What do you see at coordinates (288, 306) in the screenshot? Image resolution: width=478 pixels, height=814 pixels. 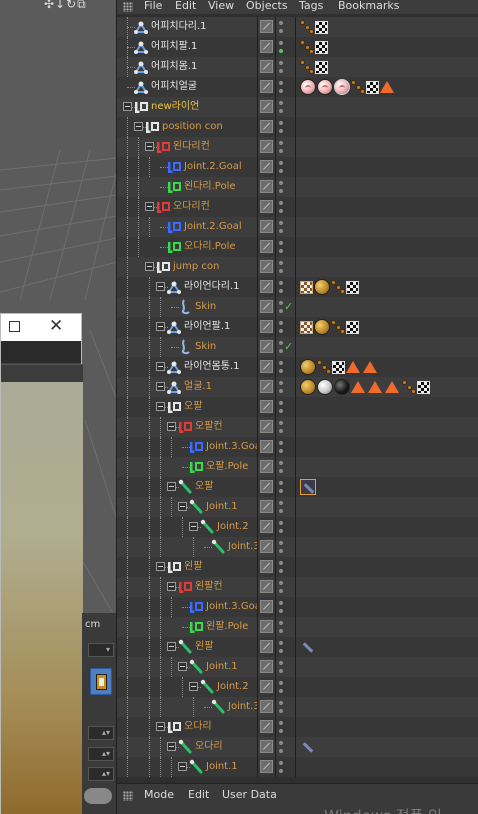 I see `enabled-check-icon: ✓` at bounding box center [288, 306].